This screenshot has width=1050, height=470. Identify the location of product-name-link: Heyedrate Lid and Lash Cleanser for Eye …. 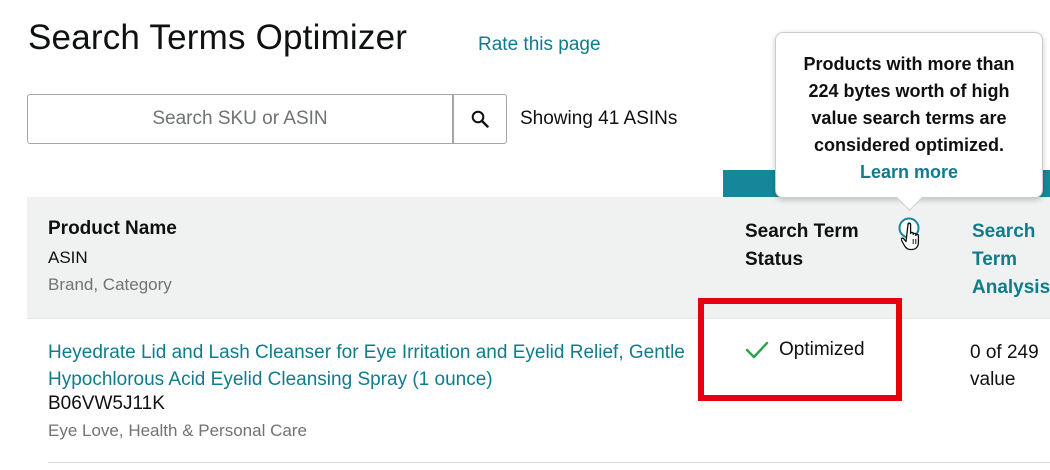
(368, 366).